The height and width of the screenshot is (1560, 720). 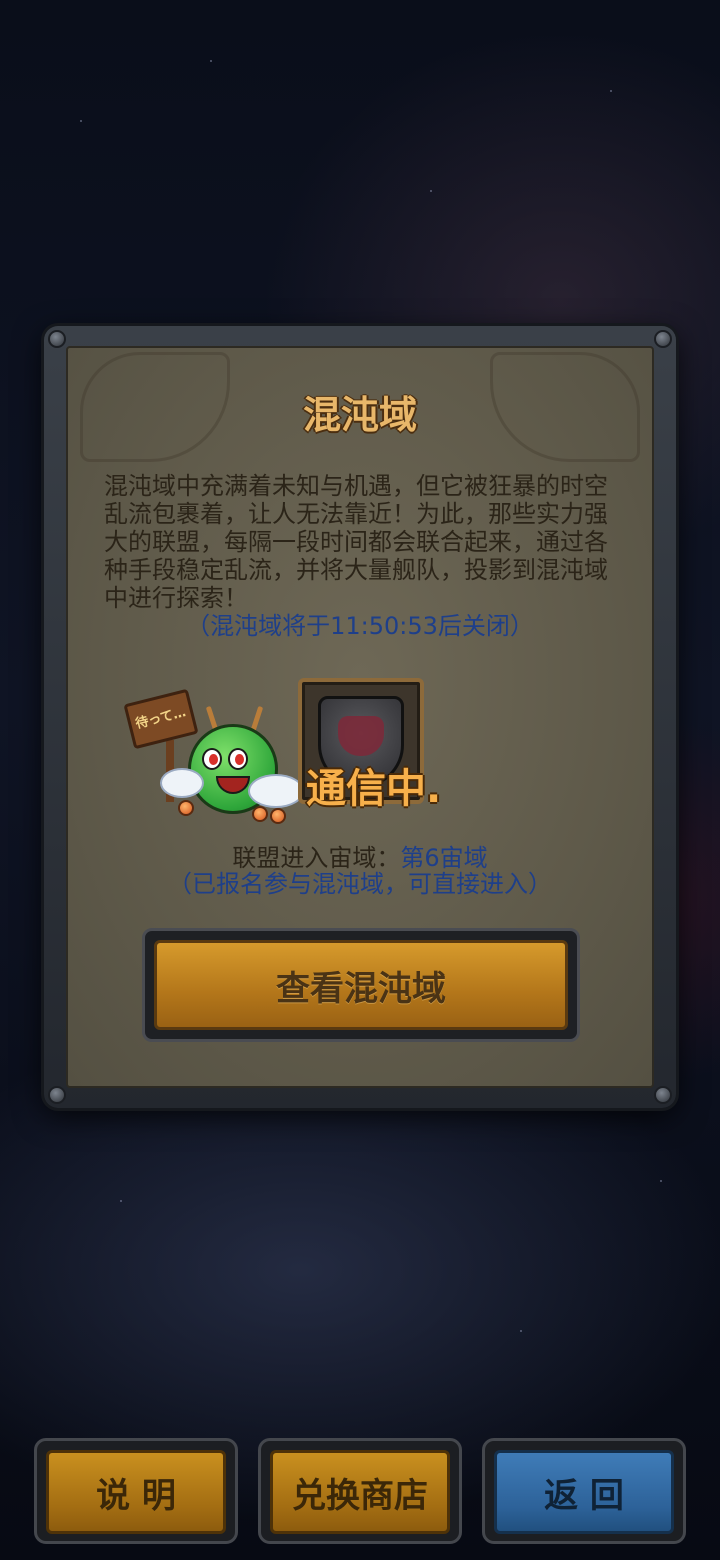 I want to click on close-countdown-notice: （混沌域将于11:50:53后关闭）, so click(x=360, y=626).